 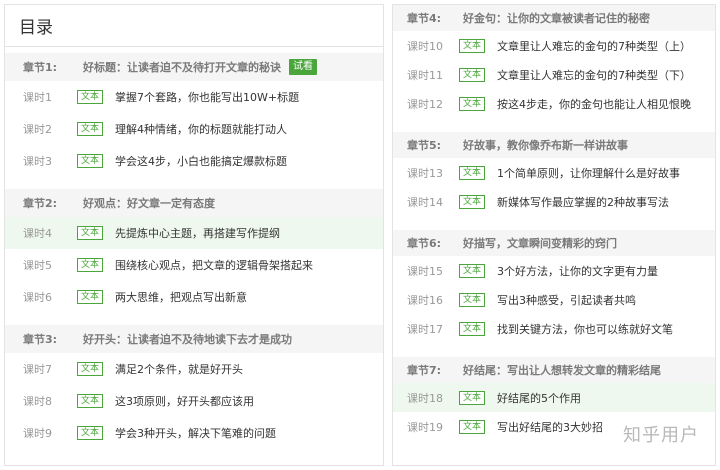 I want to click on chapter-label: 章节7:, so click(x=424, y=370).